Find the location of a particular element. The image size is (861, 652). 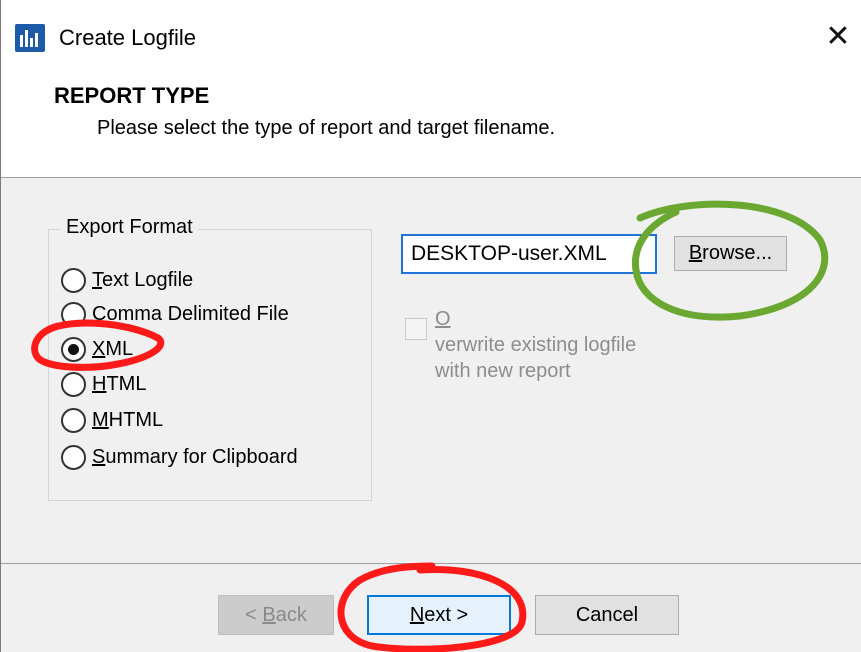

export-format-legend: Export Format is located at coordinates (129, 227).